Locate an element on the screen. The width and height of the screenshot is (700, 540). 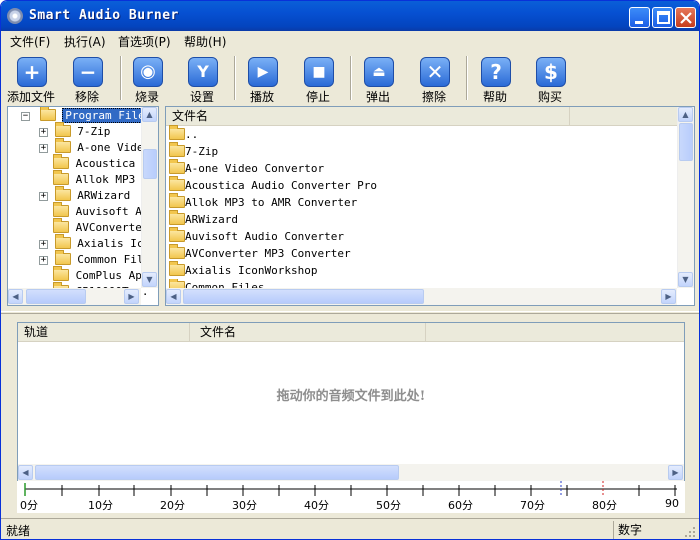
tree-root: − Program Files is located at coordinates (88, 115).